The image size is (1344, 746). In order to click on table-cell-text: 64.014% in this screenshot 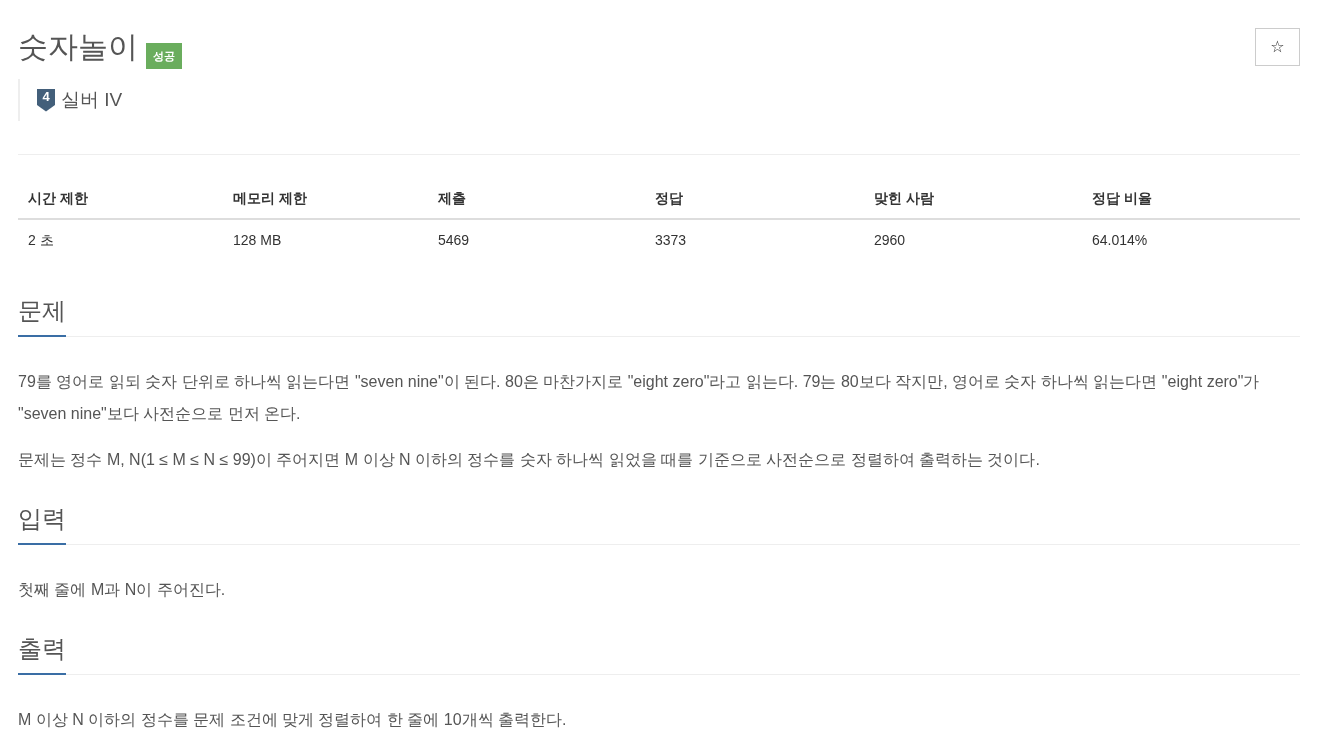, I will do `click(1120, 240)`.